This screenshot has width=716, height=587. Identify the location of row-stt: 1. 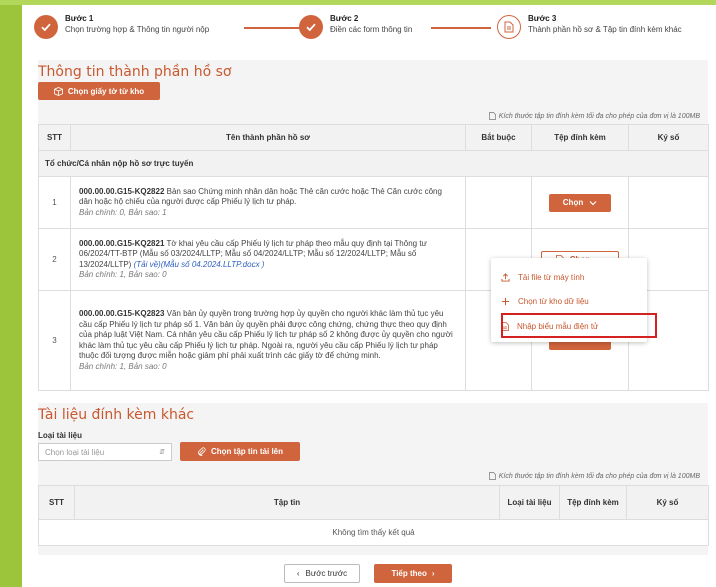
(54, 202).